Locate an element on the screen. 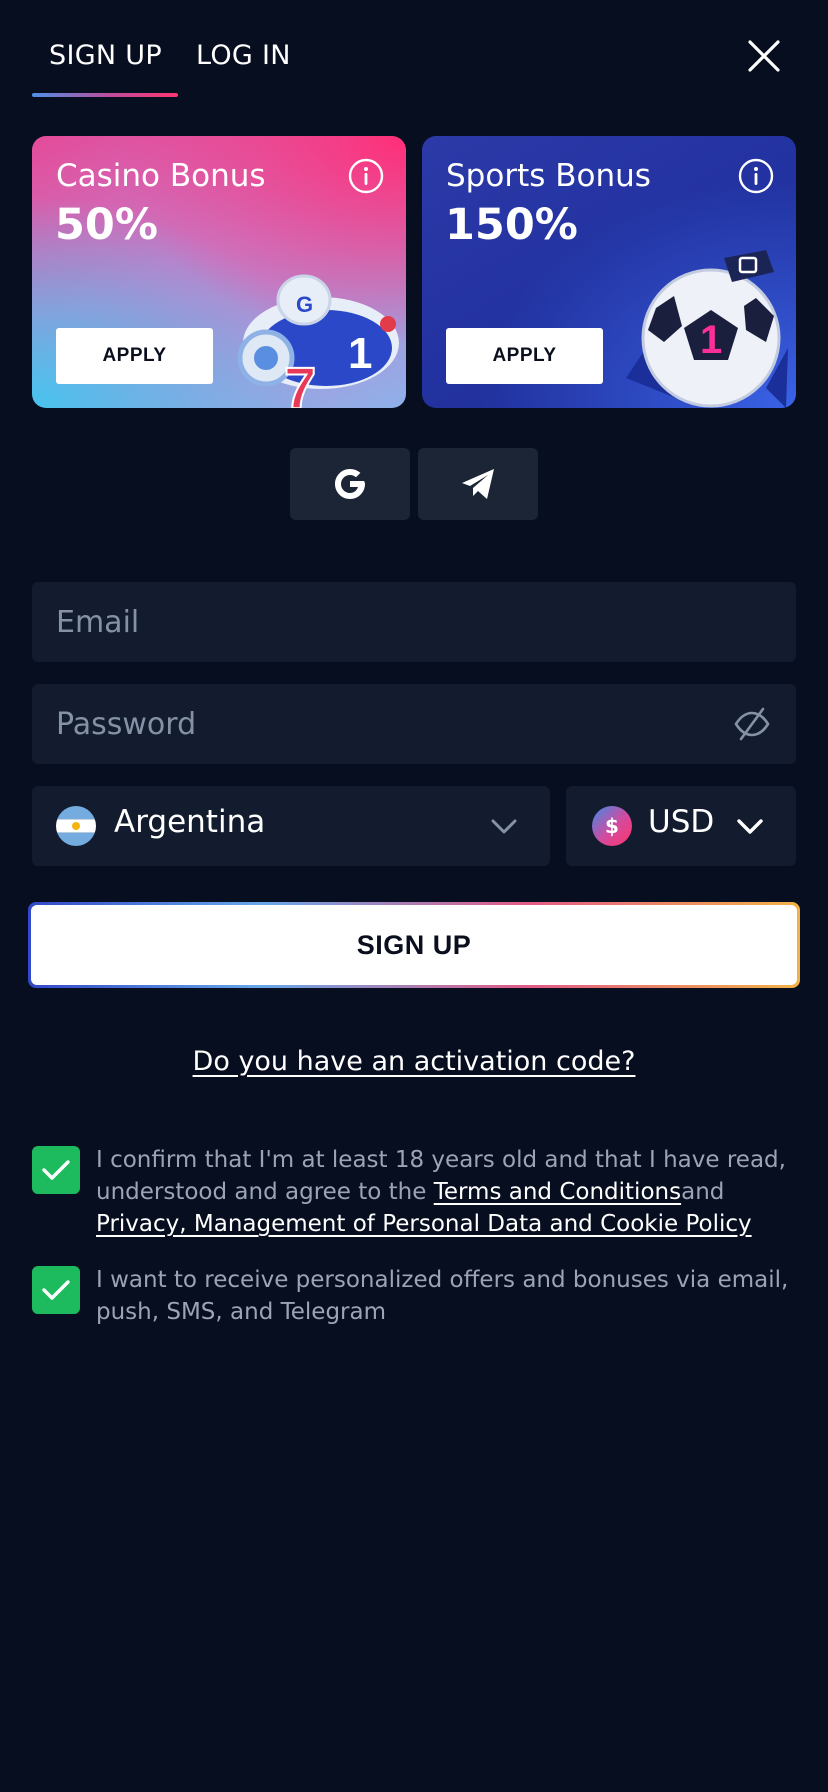 This screenshot has height=1792, width=828. password-input is located at coordinates (386, 724).